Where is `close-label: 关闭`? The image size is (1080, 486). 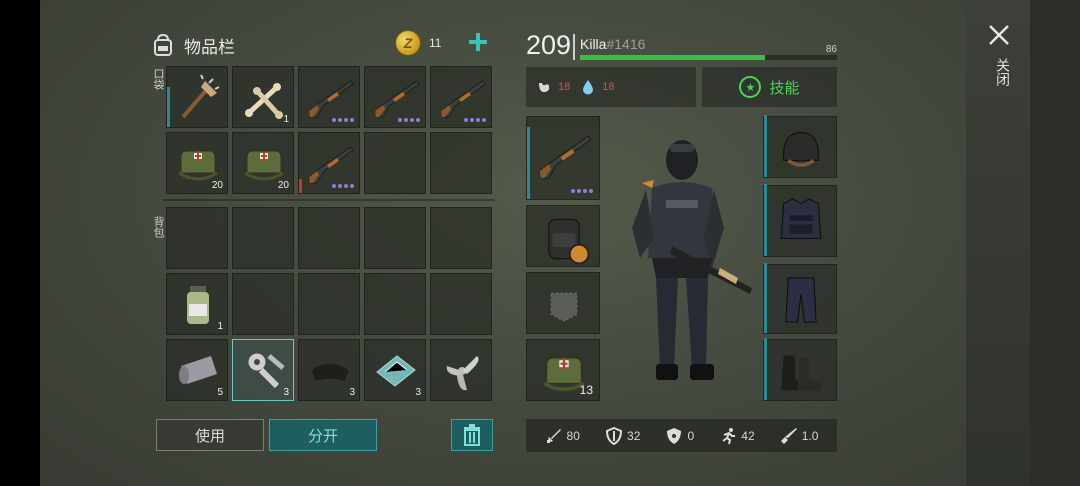 close-label: 关闭 is located at coordinates (1002, 72).